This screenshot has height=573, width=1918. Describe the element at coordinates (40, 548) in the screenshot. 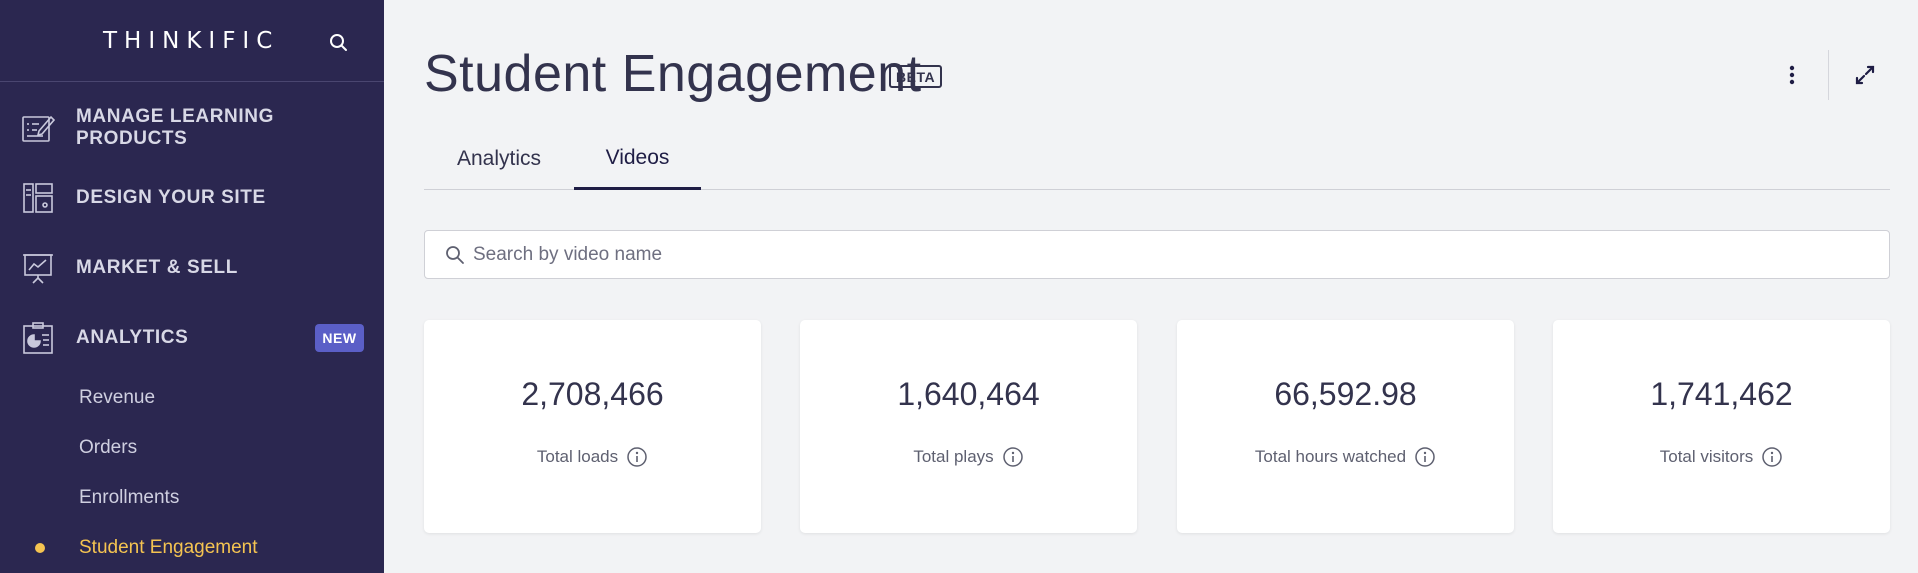

I see `active-indicator-dot` at that location.